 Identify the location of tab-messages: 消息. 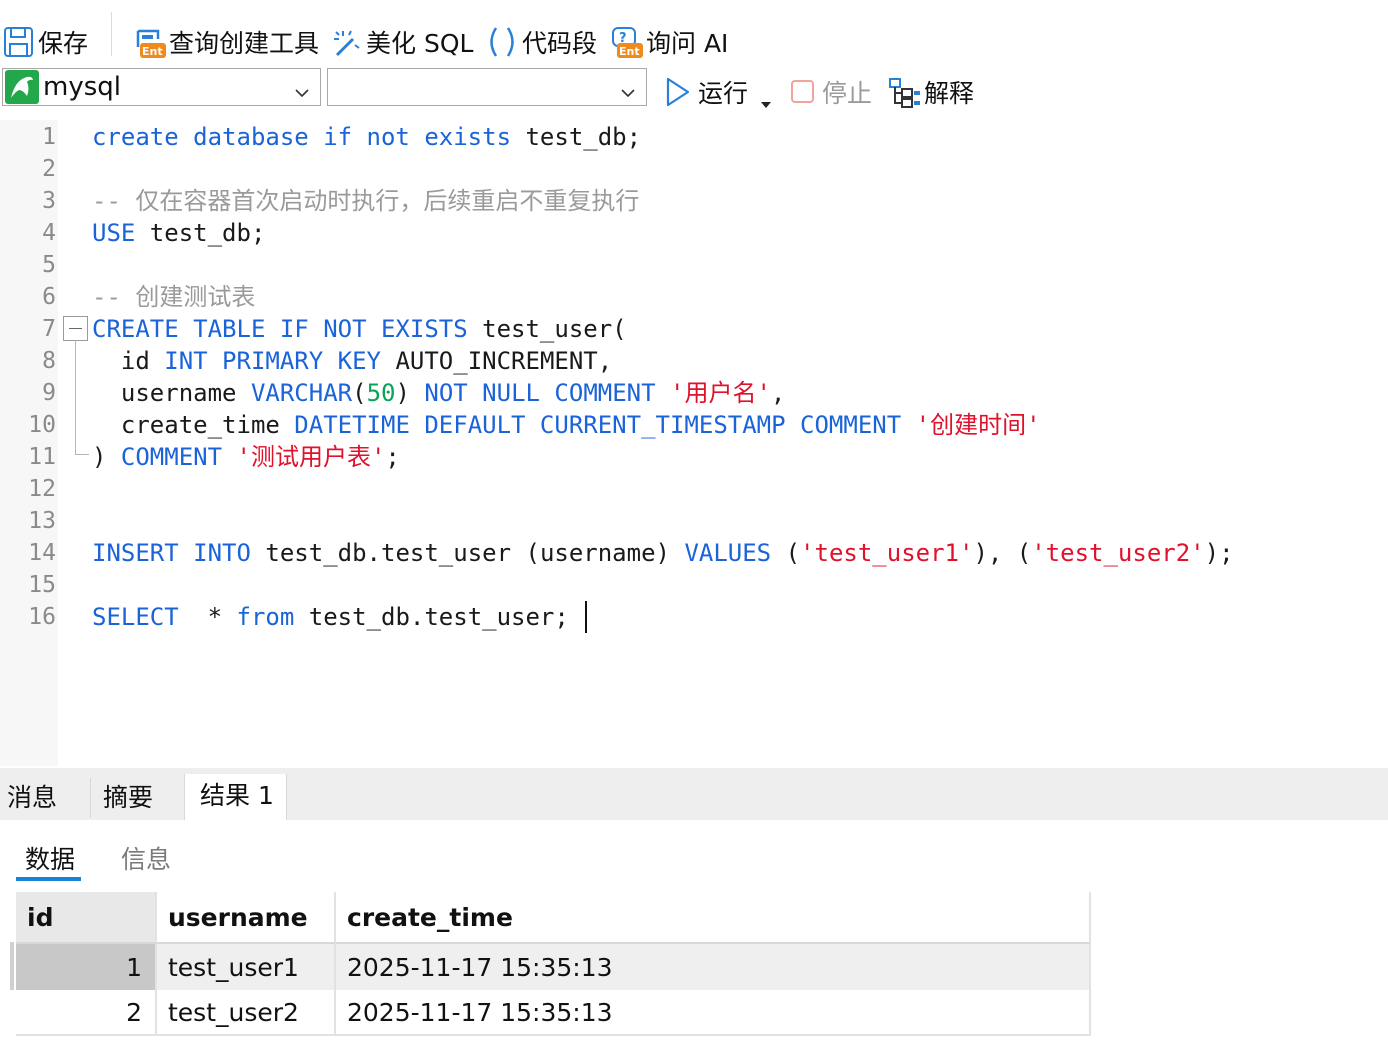
(45, 798).